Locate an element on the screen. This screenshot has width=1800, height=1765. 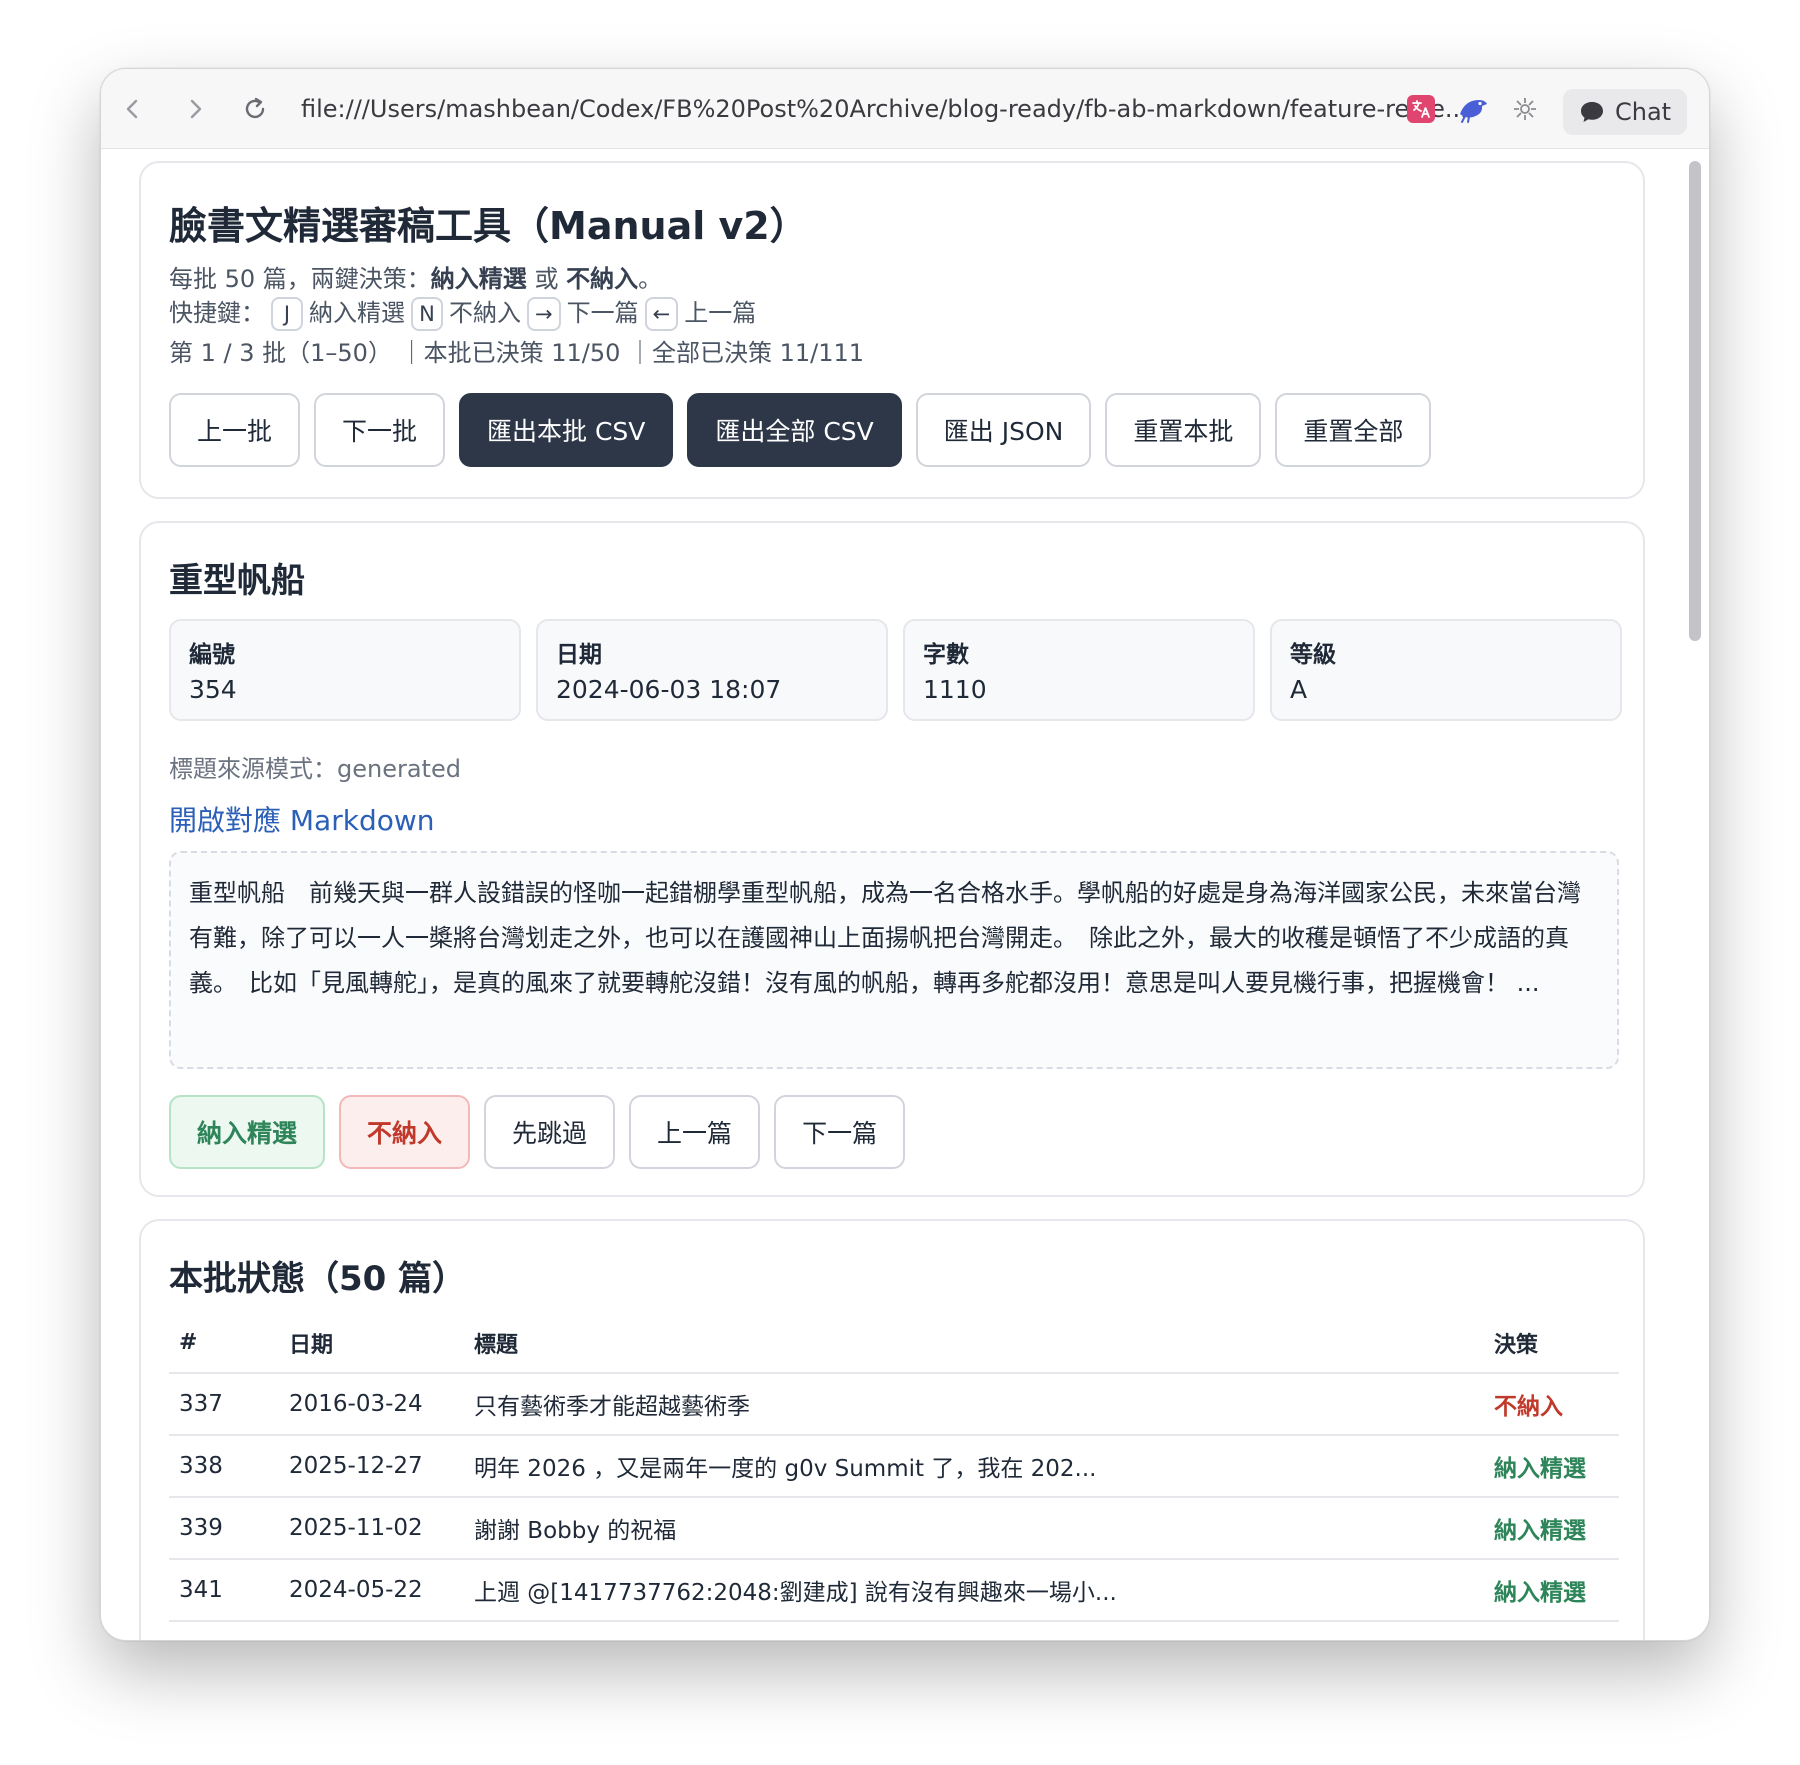
exclude-button: 不納入 is located at coordinates (405, 1132).